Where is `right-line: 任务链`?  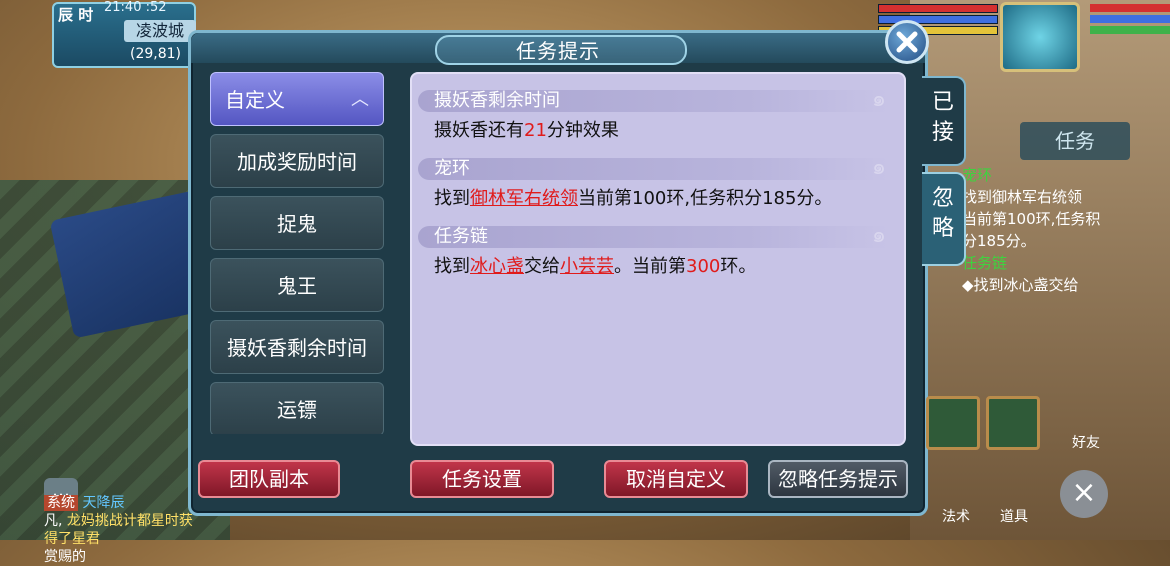 right-line: 任务链 is located at coordinates (985, 263).